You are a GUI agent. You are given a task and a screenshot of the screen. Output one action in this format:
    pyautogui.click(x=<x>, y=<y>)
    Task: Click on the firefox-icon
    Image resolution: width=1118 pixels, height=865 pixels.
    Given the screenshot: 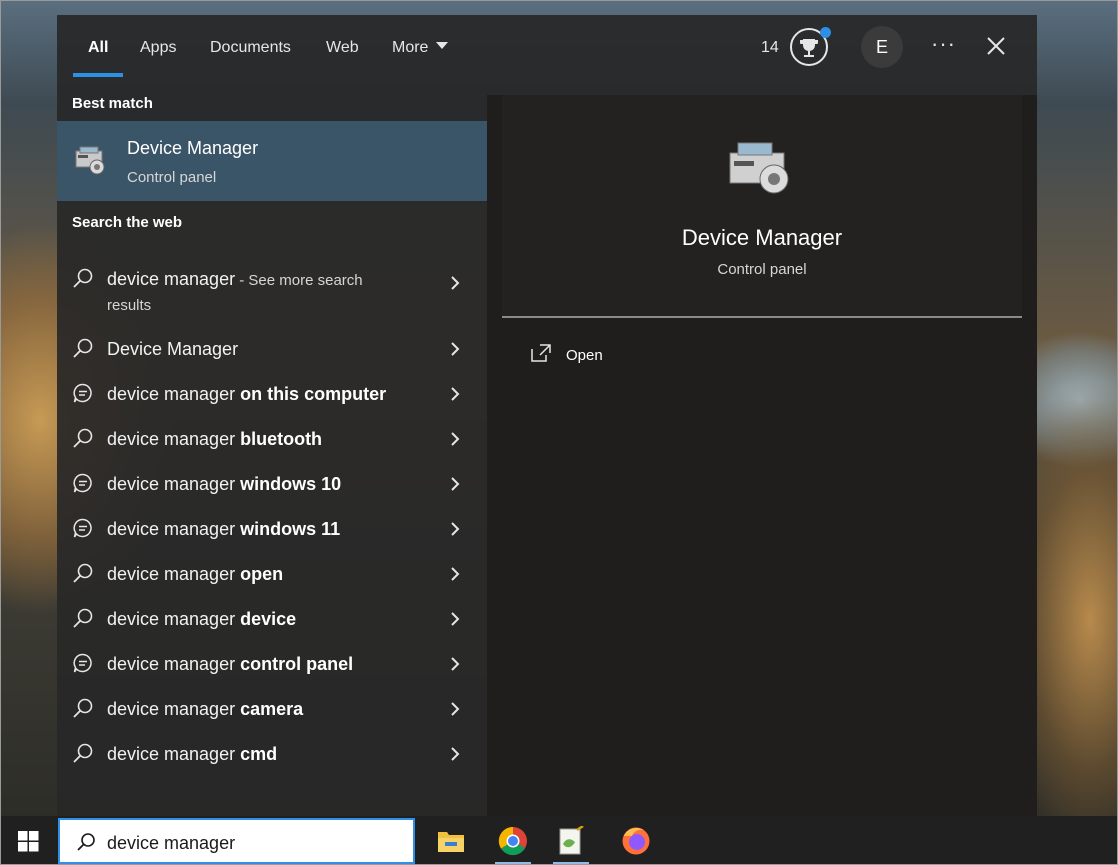 What is the action you would take?
    pyautogui.click(x=636, y=841)
    